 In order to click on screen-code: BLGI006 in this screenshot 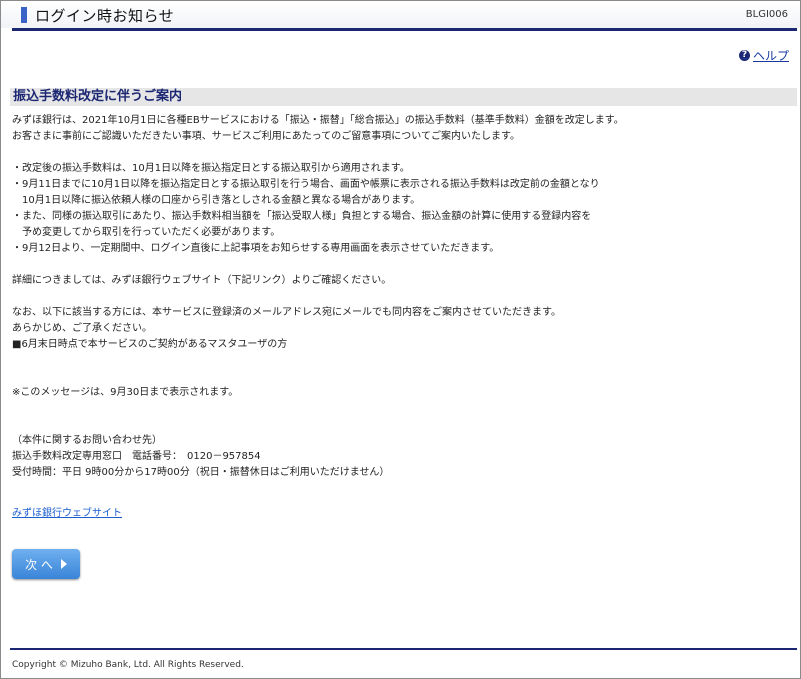, I will do `click(766, 14)`.